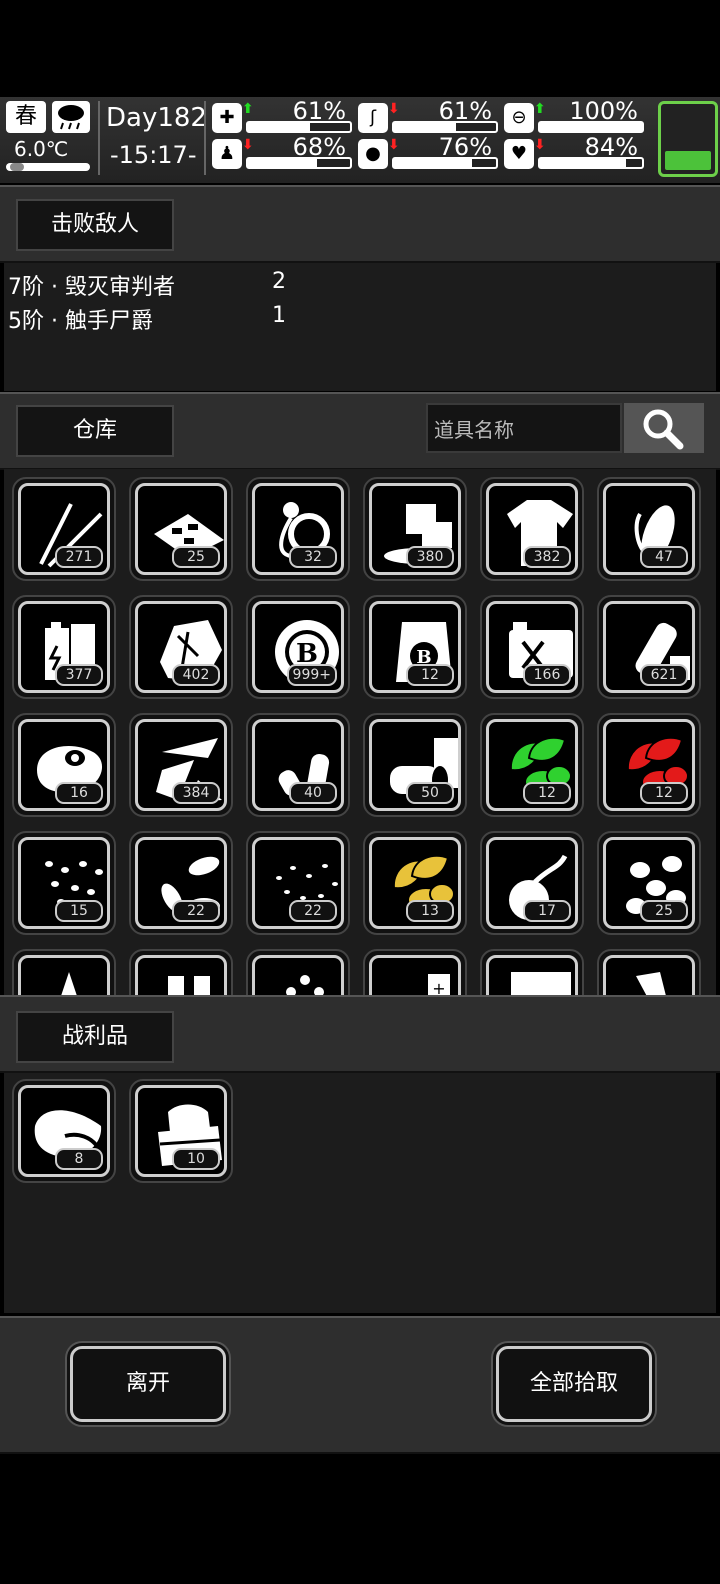 This screenshot has height=1584, width=720. I want to click on item-slot: 166, so click(532, 647).